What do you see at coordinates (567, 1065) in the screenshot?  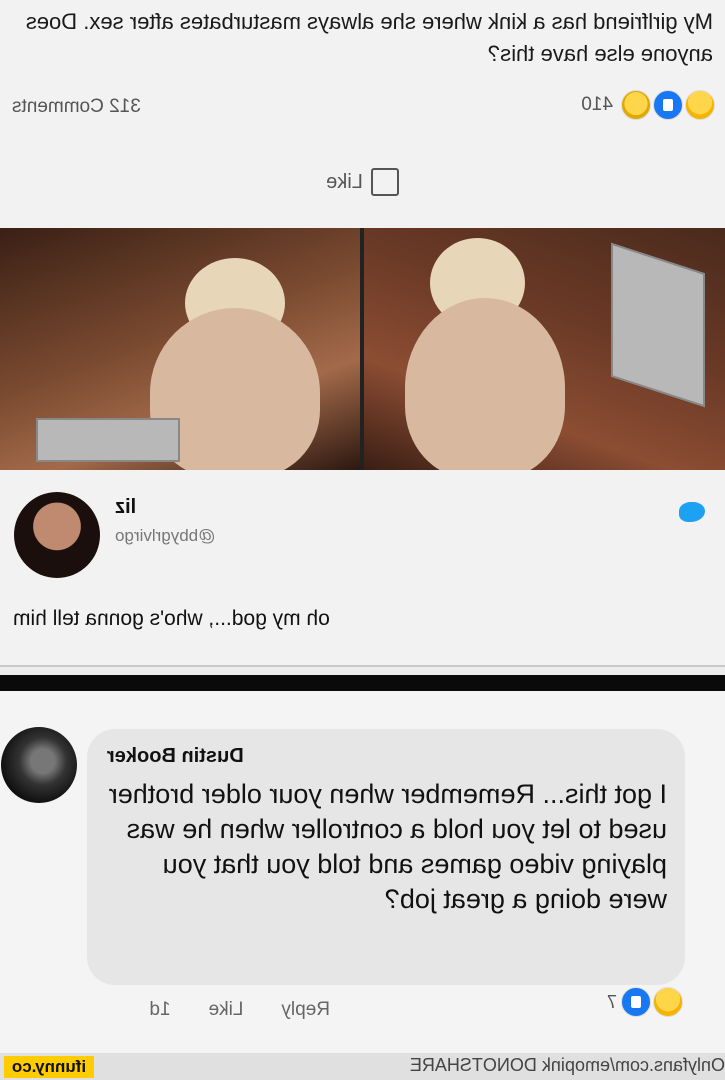 I see `watermark-text: Onlyfans.com/emopink DONOTSHARE` at bounding box center [567, 1065].